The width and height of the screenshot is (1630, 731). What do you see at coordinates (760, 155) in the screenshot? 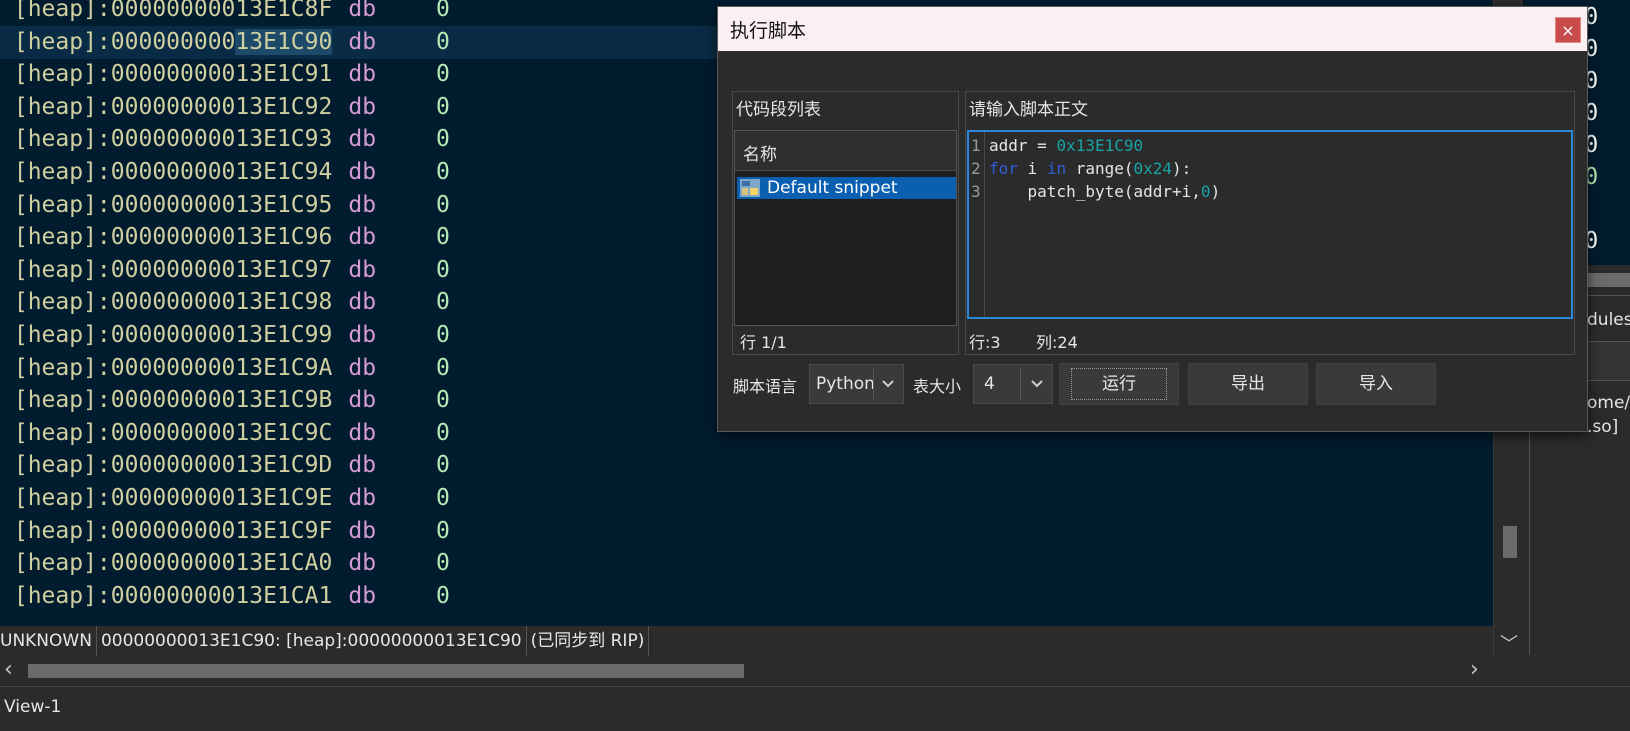
I see `column-name-header: 名称` at bounding box center [760, 155].